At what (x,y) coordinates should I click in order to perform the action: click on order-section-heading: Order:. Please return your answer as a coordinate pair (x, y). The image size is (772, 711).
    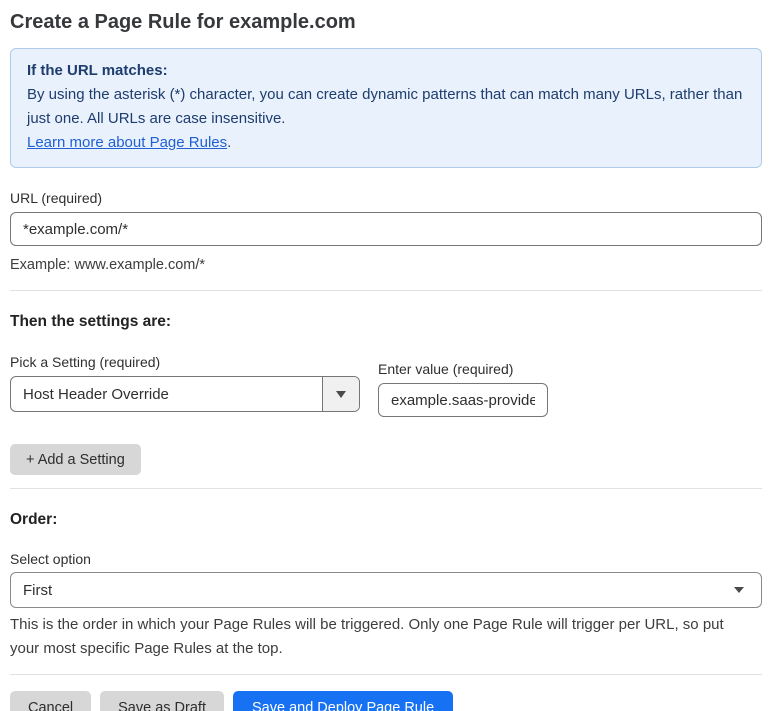
    Looking at the image, I should click on (34, 519).